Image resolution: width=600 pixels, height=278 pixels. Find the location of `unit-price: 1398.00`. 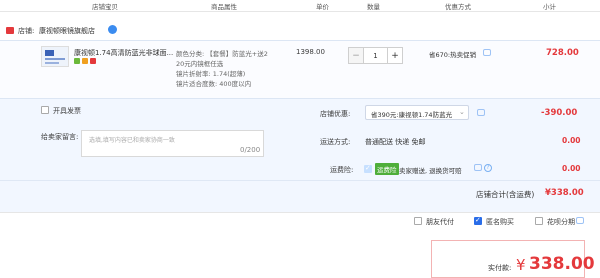

unit-price: 1398.00 is located at coordinates (310, 52).